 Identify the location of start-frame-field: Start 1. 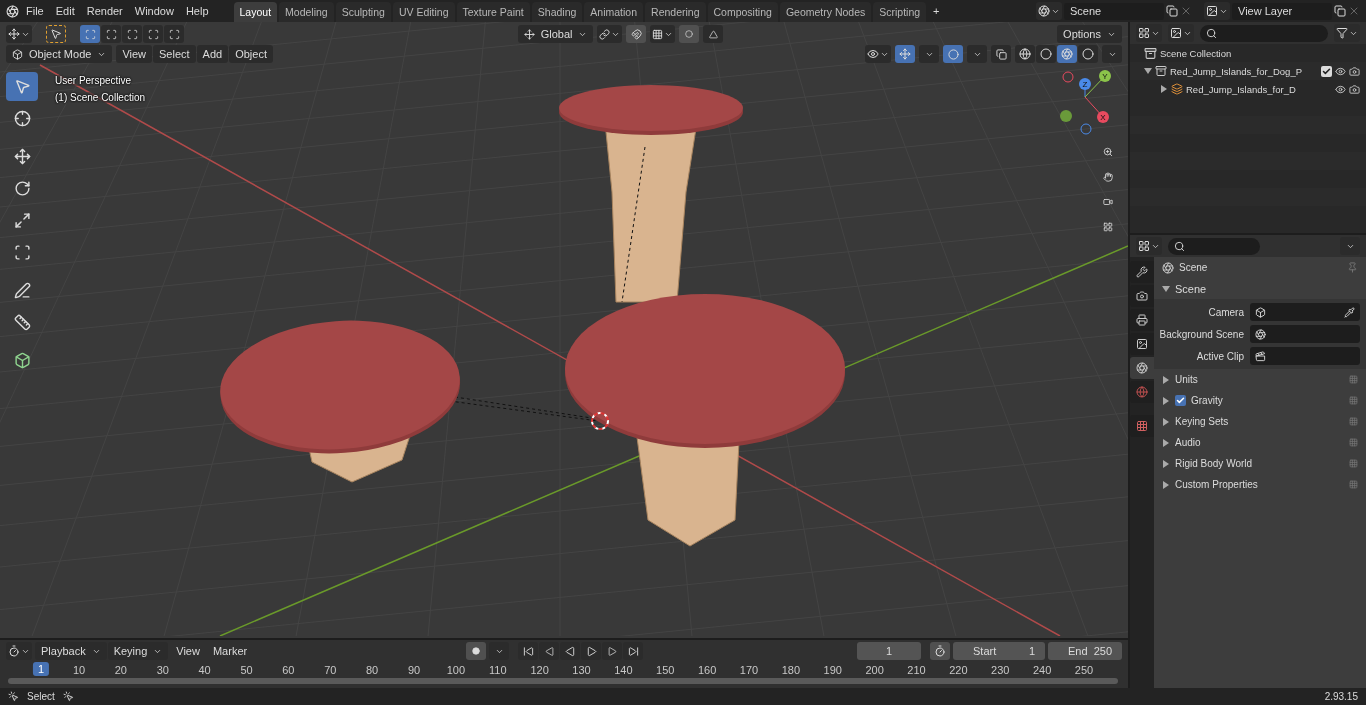
(999, 651).